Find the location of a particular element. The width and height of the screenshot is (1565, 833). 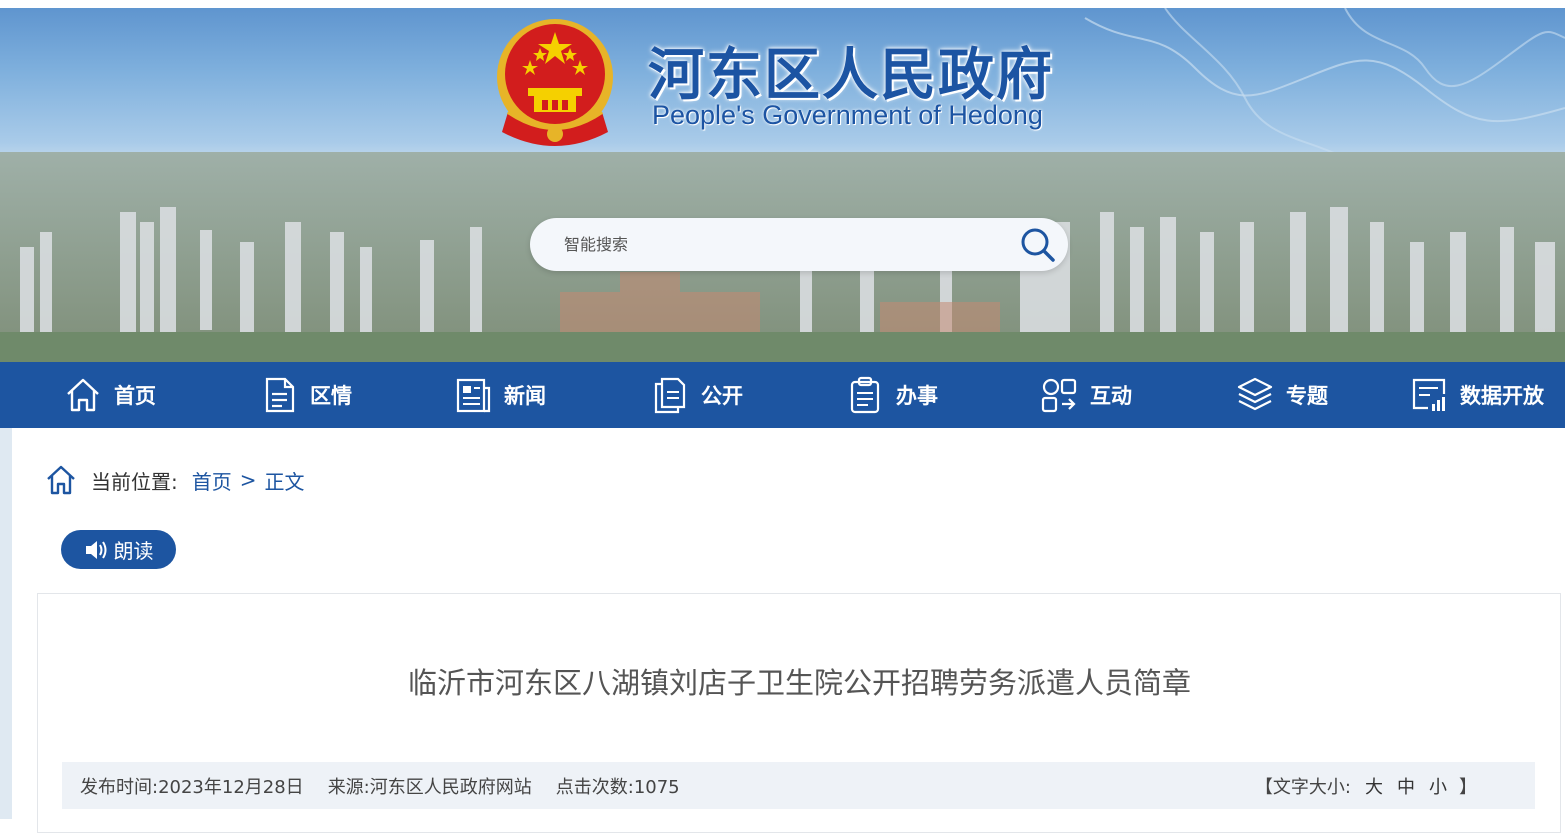

map-outline-decoration is located at coordinates (1324, 83).